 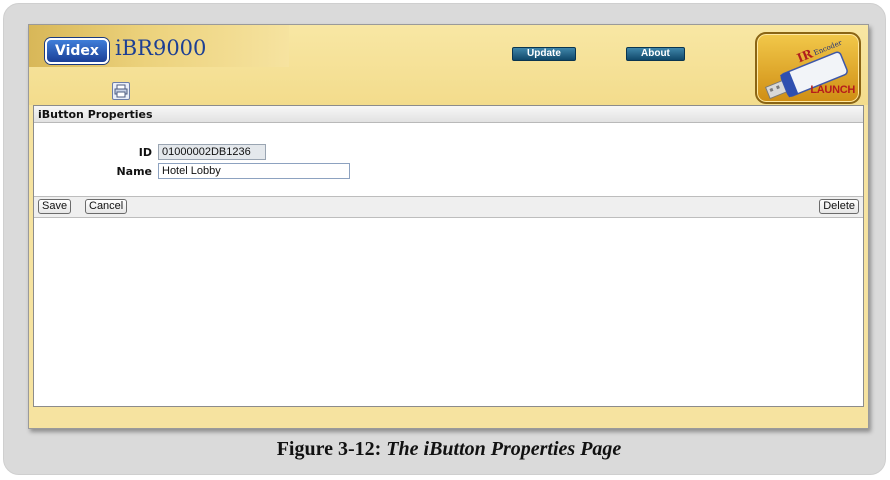 What do you see at coordinates (839, 206) in the screenshot?
I see `delete-button: Delete` at bounding box center [839, 206].